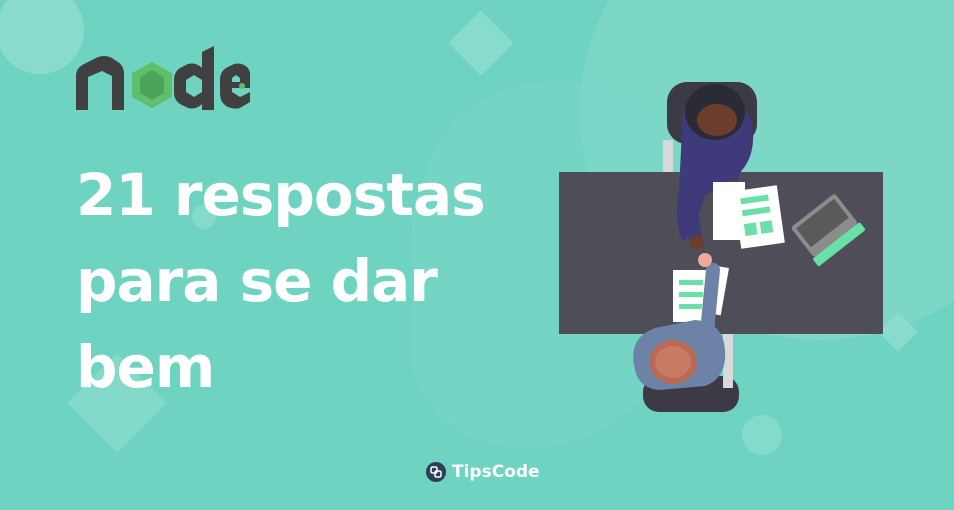 Image resolution: width=954 pixels, height=510 pixels. Describe the element at coordinates (281, 195) in the screenshot. I see `headline-line-1: 21 respostas` at that location.